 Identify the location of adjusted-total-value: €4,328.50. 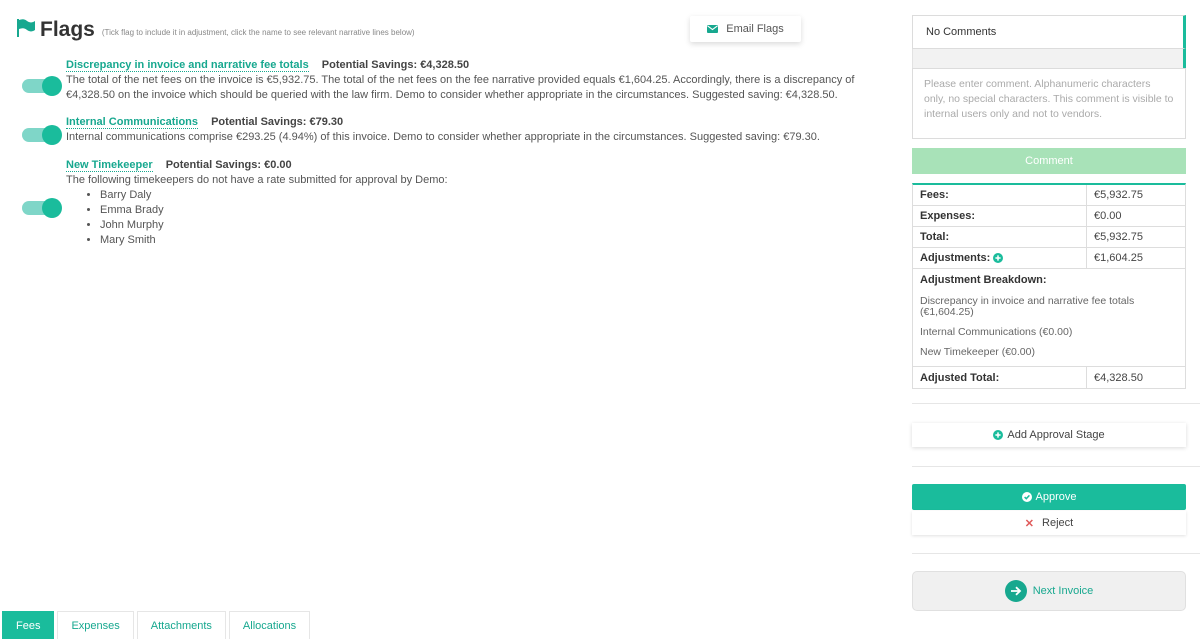
(1118, 377).